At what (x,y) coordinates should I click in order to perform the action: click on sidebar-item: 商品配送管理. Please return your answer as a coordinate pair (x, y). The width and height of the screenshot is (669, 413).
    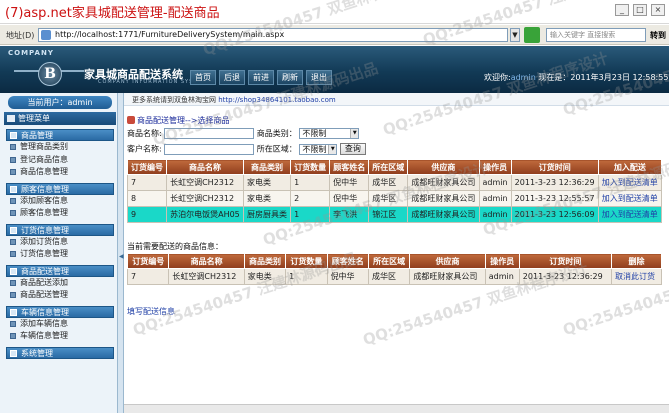
    Looking at the image, I should click on (60, 295).